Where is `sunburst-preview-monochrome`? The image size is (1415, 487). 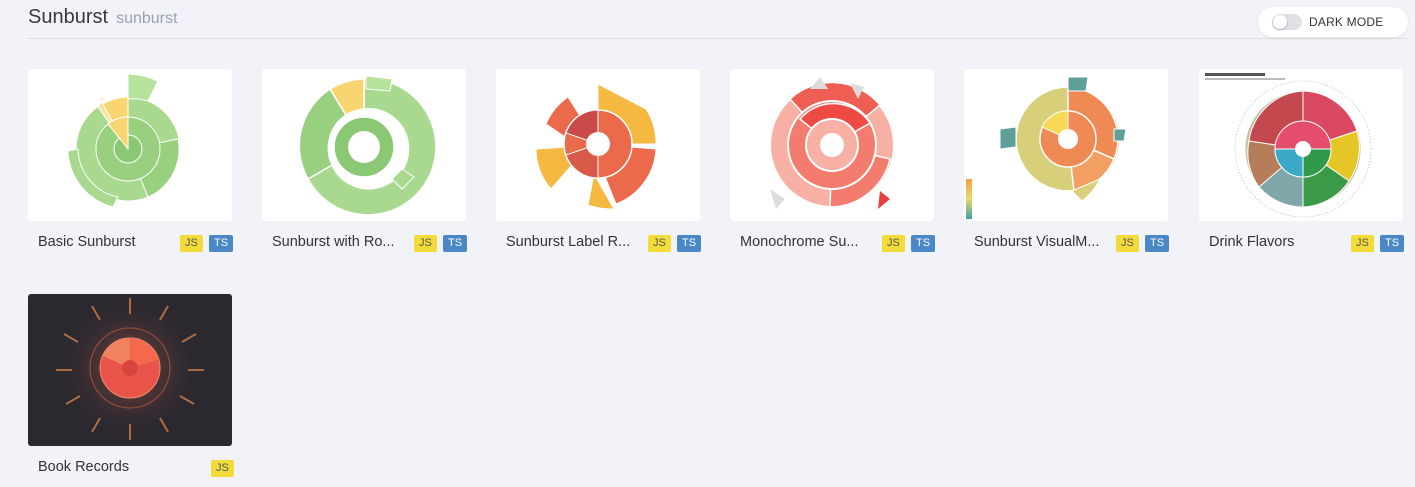
sunburst-preview-monochrome is located at coordinates (832, 143).